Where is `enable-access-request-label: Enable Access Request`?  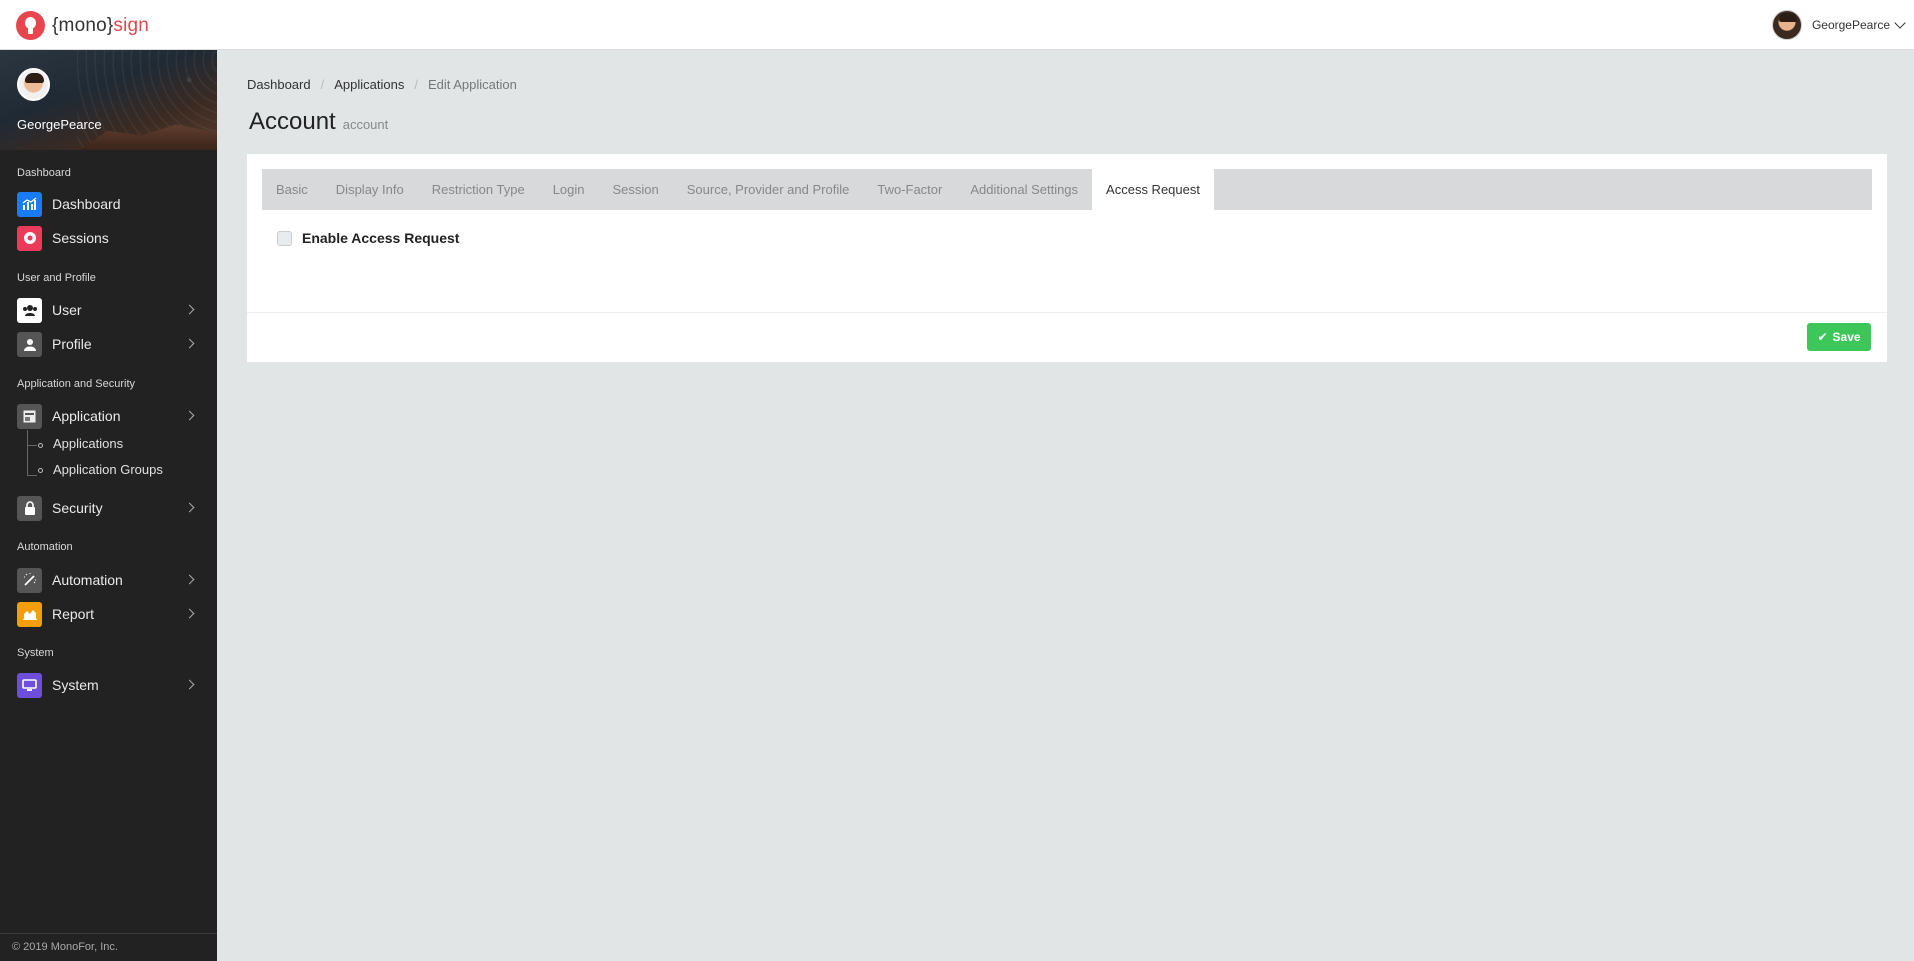
enable-access-request-label: Enable Access Request is located at coordinates (381, 238).